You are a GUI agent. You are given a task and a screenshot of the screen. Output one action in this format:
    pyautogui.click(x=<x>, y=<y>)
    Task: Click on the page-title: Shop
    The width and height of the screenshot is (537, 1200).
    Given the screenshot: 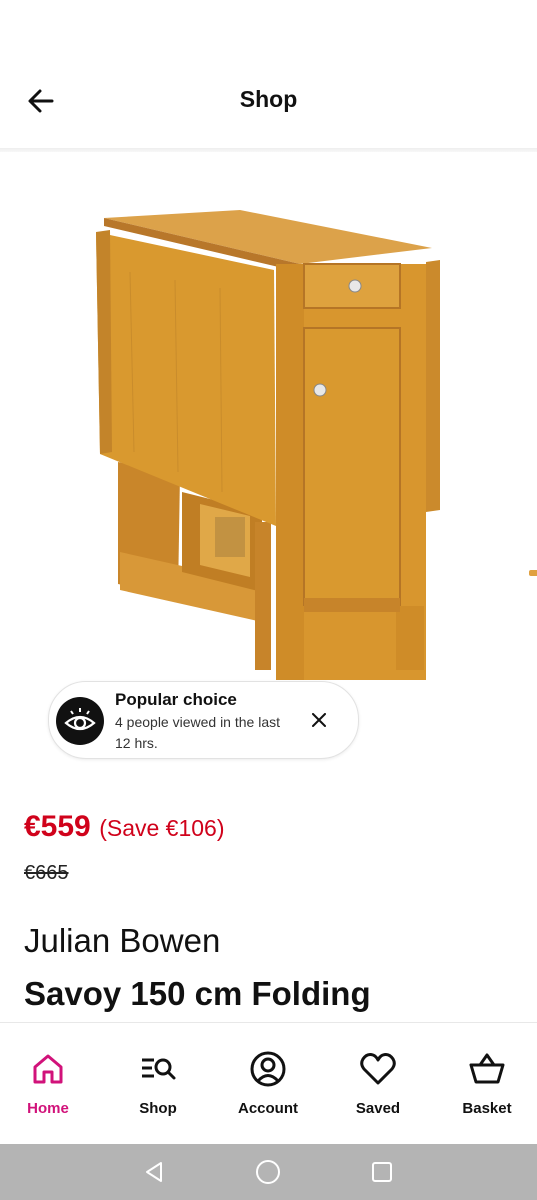 What is the action you would take?
    pyautogui.click(x=268, y=99)
    